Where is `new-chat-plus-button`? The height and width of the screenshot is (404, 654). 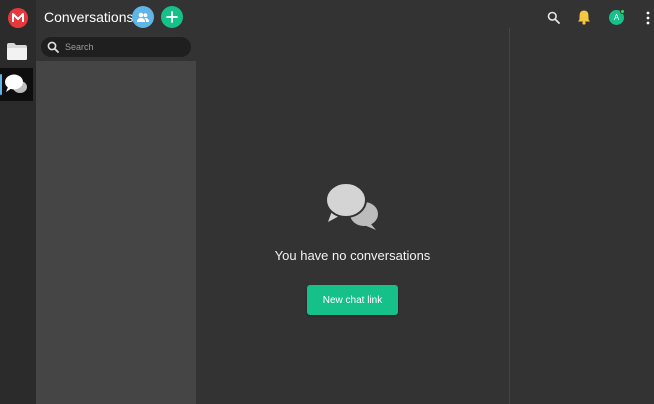 new-chat-plus-button is located at coordinates (172, 17).